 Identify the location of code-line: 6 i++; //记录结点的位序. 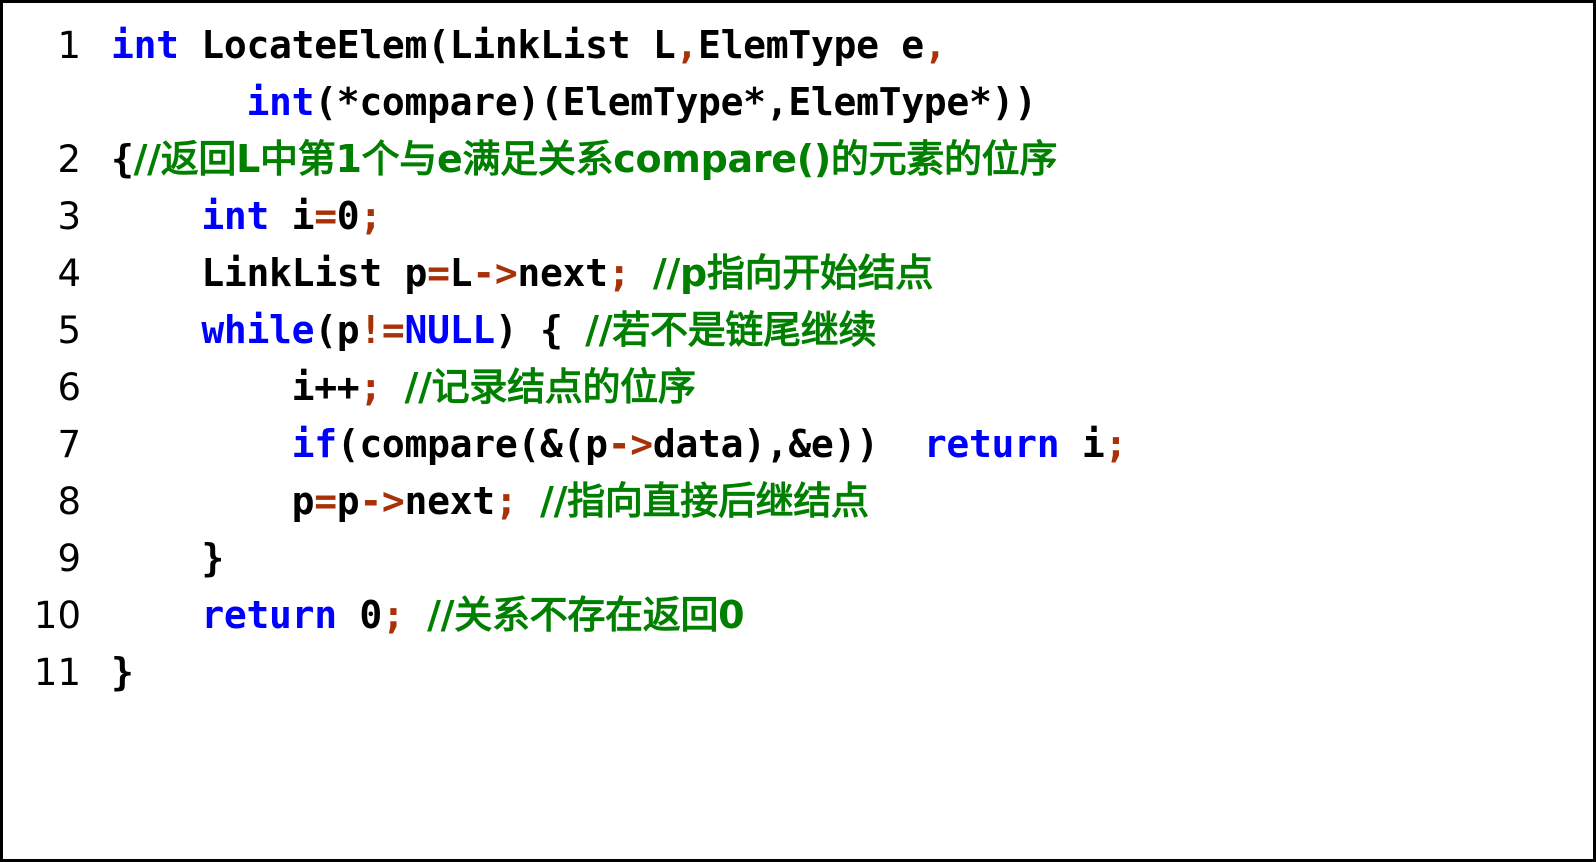
(798, 387).